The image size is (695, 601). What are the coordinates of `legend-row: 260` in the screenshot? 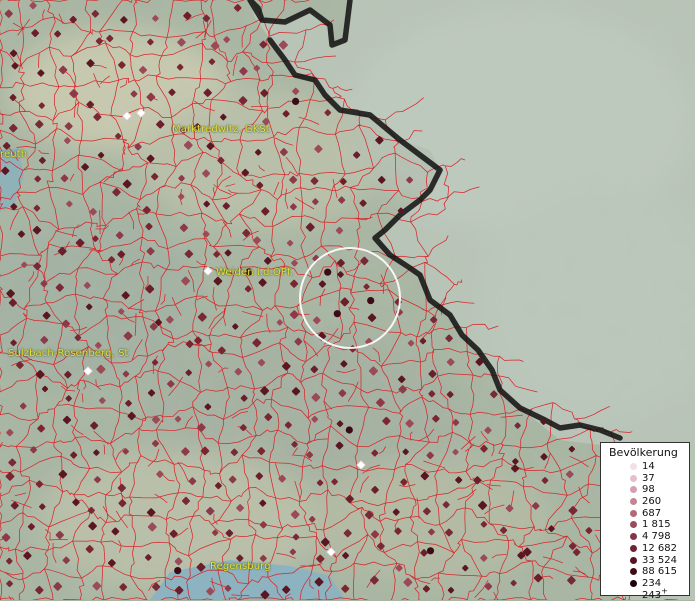 It's located at (645, 502).